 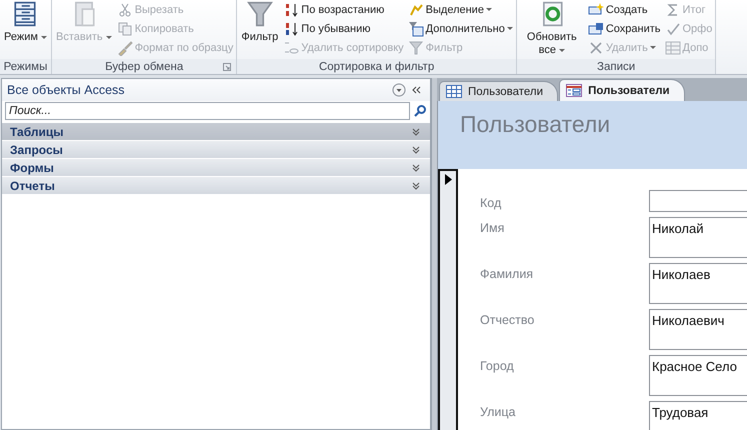 I want to click on clear-sort-icon, so click(x=291, y=48).